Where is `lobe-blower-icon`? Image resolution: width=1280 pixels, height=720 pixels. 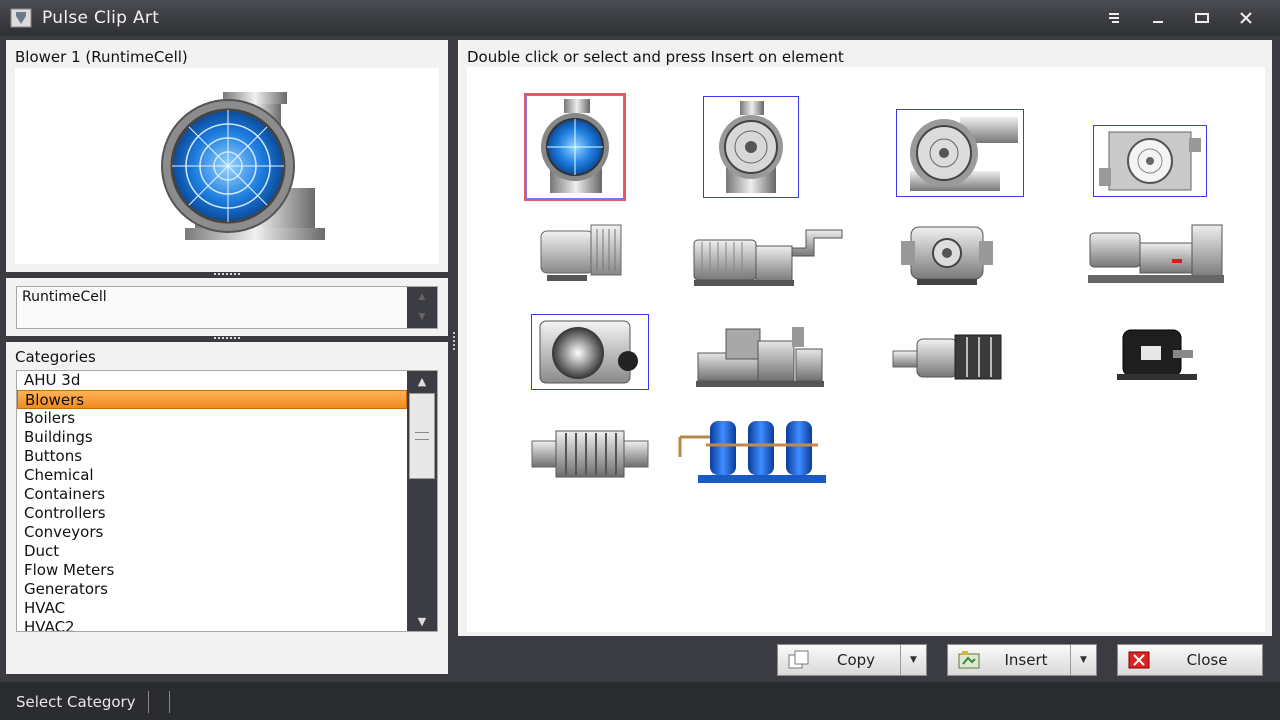 lobe-blower-icon is located at coordinates (947, 255).